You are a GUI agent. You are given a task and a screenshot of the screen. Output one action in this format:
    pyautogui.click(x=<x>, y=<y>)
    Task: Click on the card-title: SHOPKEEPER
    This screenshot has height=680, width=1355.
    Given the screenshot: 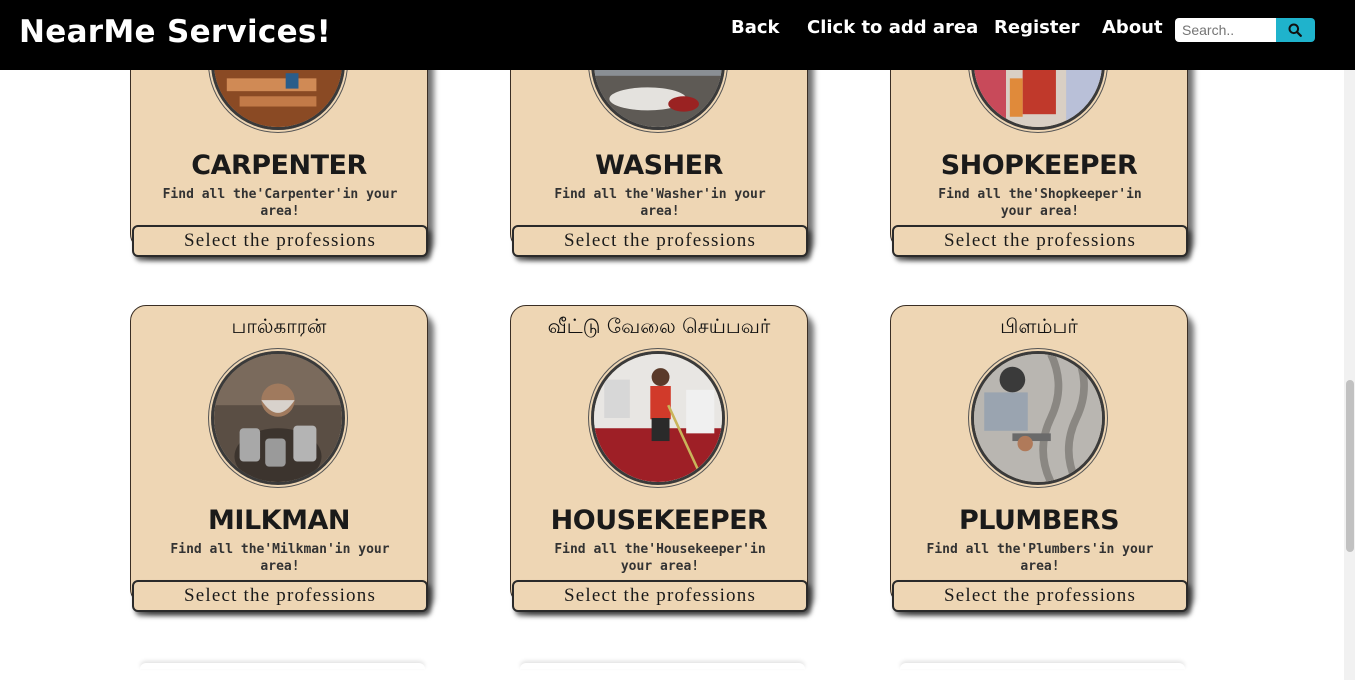 What is the action you would take?
    pyautogui.click(x=1039, y=165)
    